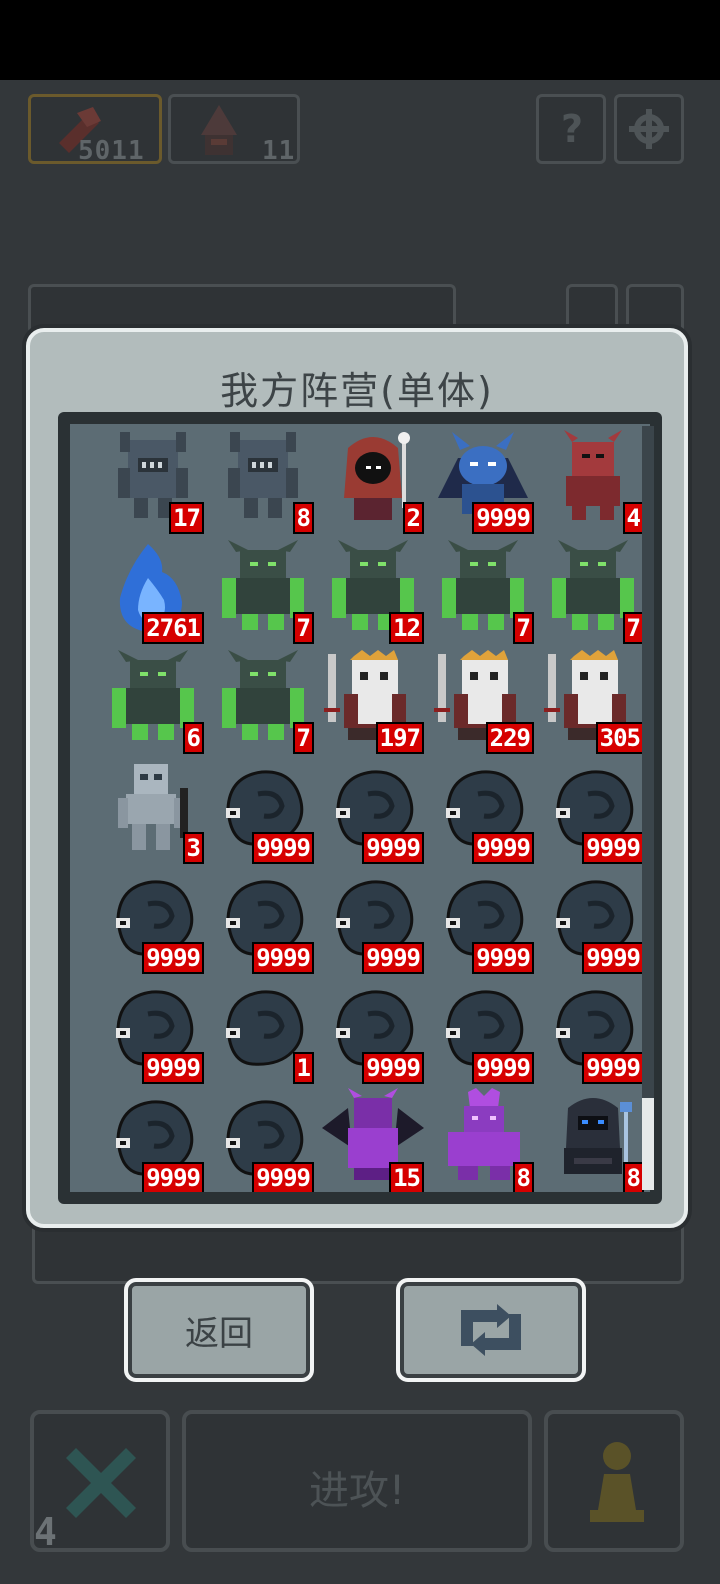 This screenshot has height=1584, width=720. What do you see at coordinates (648, 797) in the screenshot?
I see `scrollbar-track` at bounding box center [648, 797].